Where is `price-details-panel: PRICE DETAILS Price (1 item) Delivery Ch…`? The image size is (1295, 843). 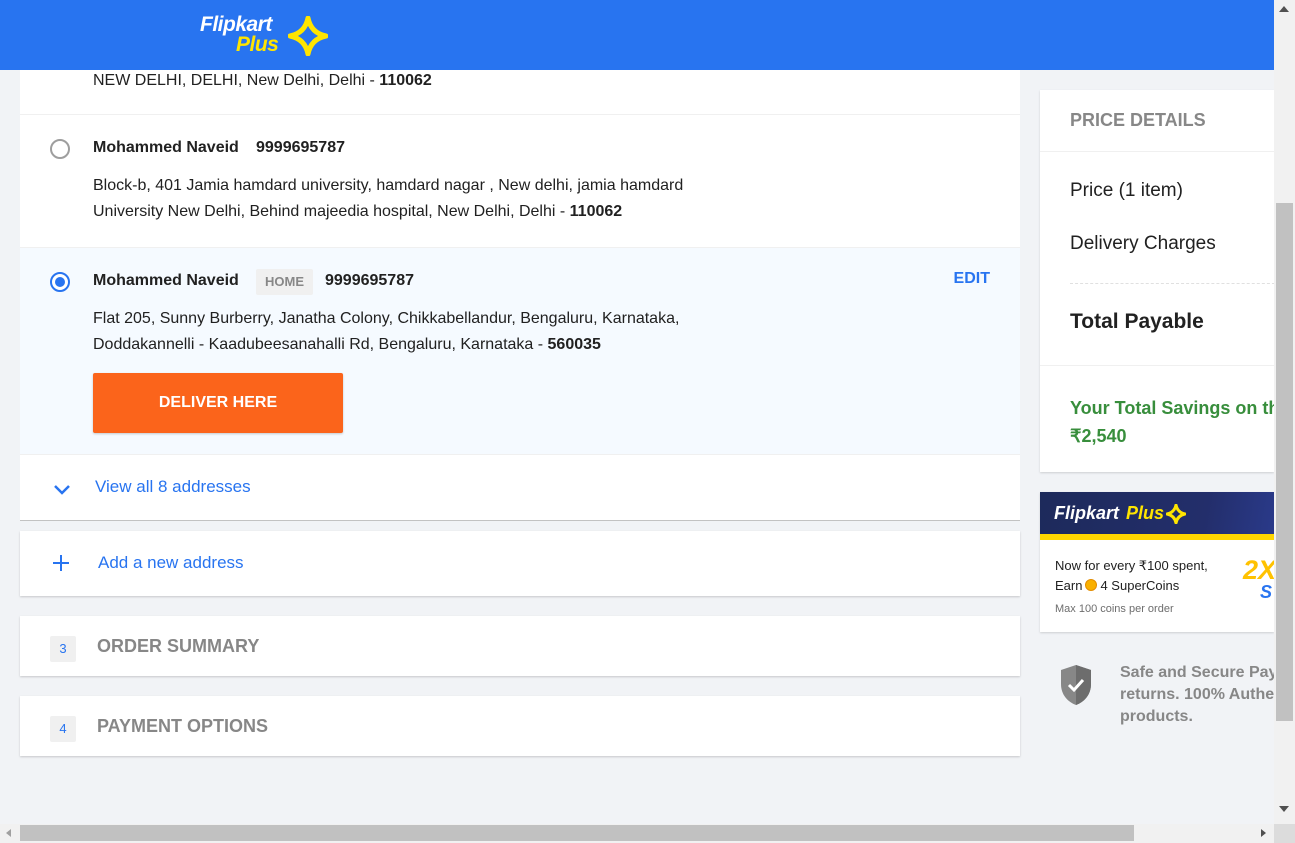
price-details-panel: PRICE DETAILS Price (1 item) Delivery Ch… is located at coordinates (1157, 281).